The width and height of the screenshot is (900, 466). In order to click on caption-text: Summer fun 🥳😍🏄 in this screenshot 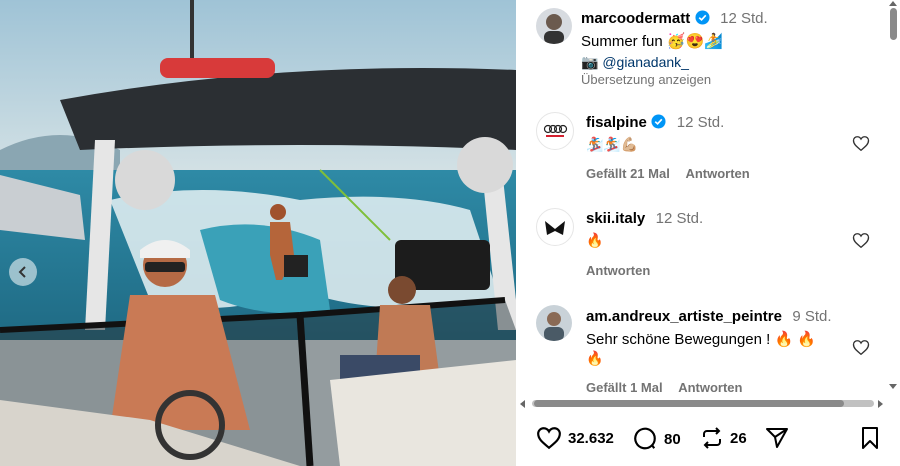, I will do `click(652, 41)`.